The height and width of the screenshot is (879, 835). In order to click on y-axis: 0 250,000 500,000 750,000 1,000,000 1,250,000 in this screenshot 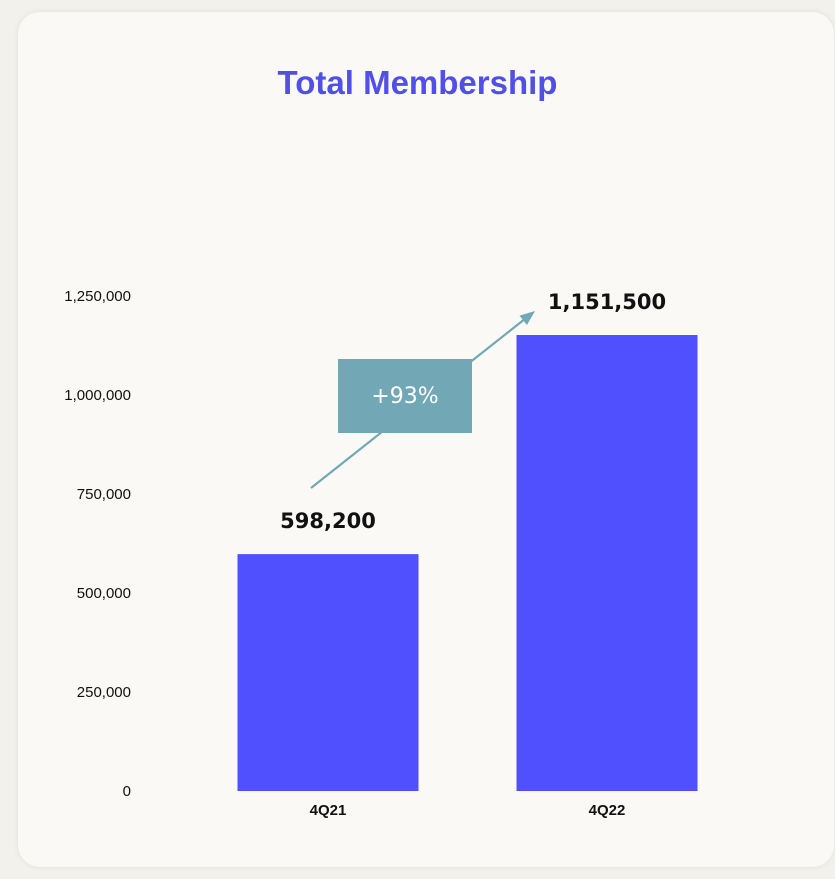, I will do `click(97, 544)`.